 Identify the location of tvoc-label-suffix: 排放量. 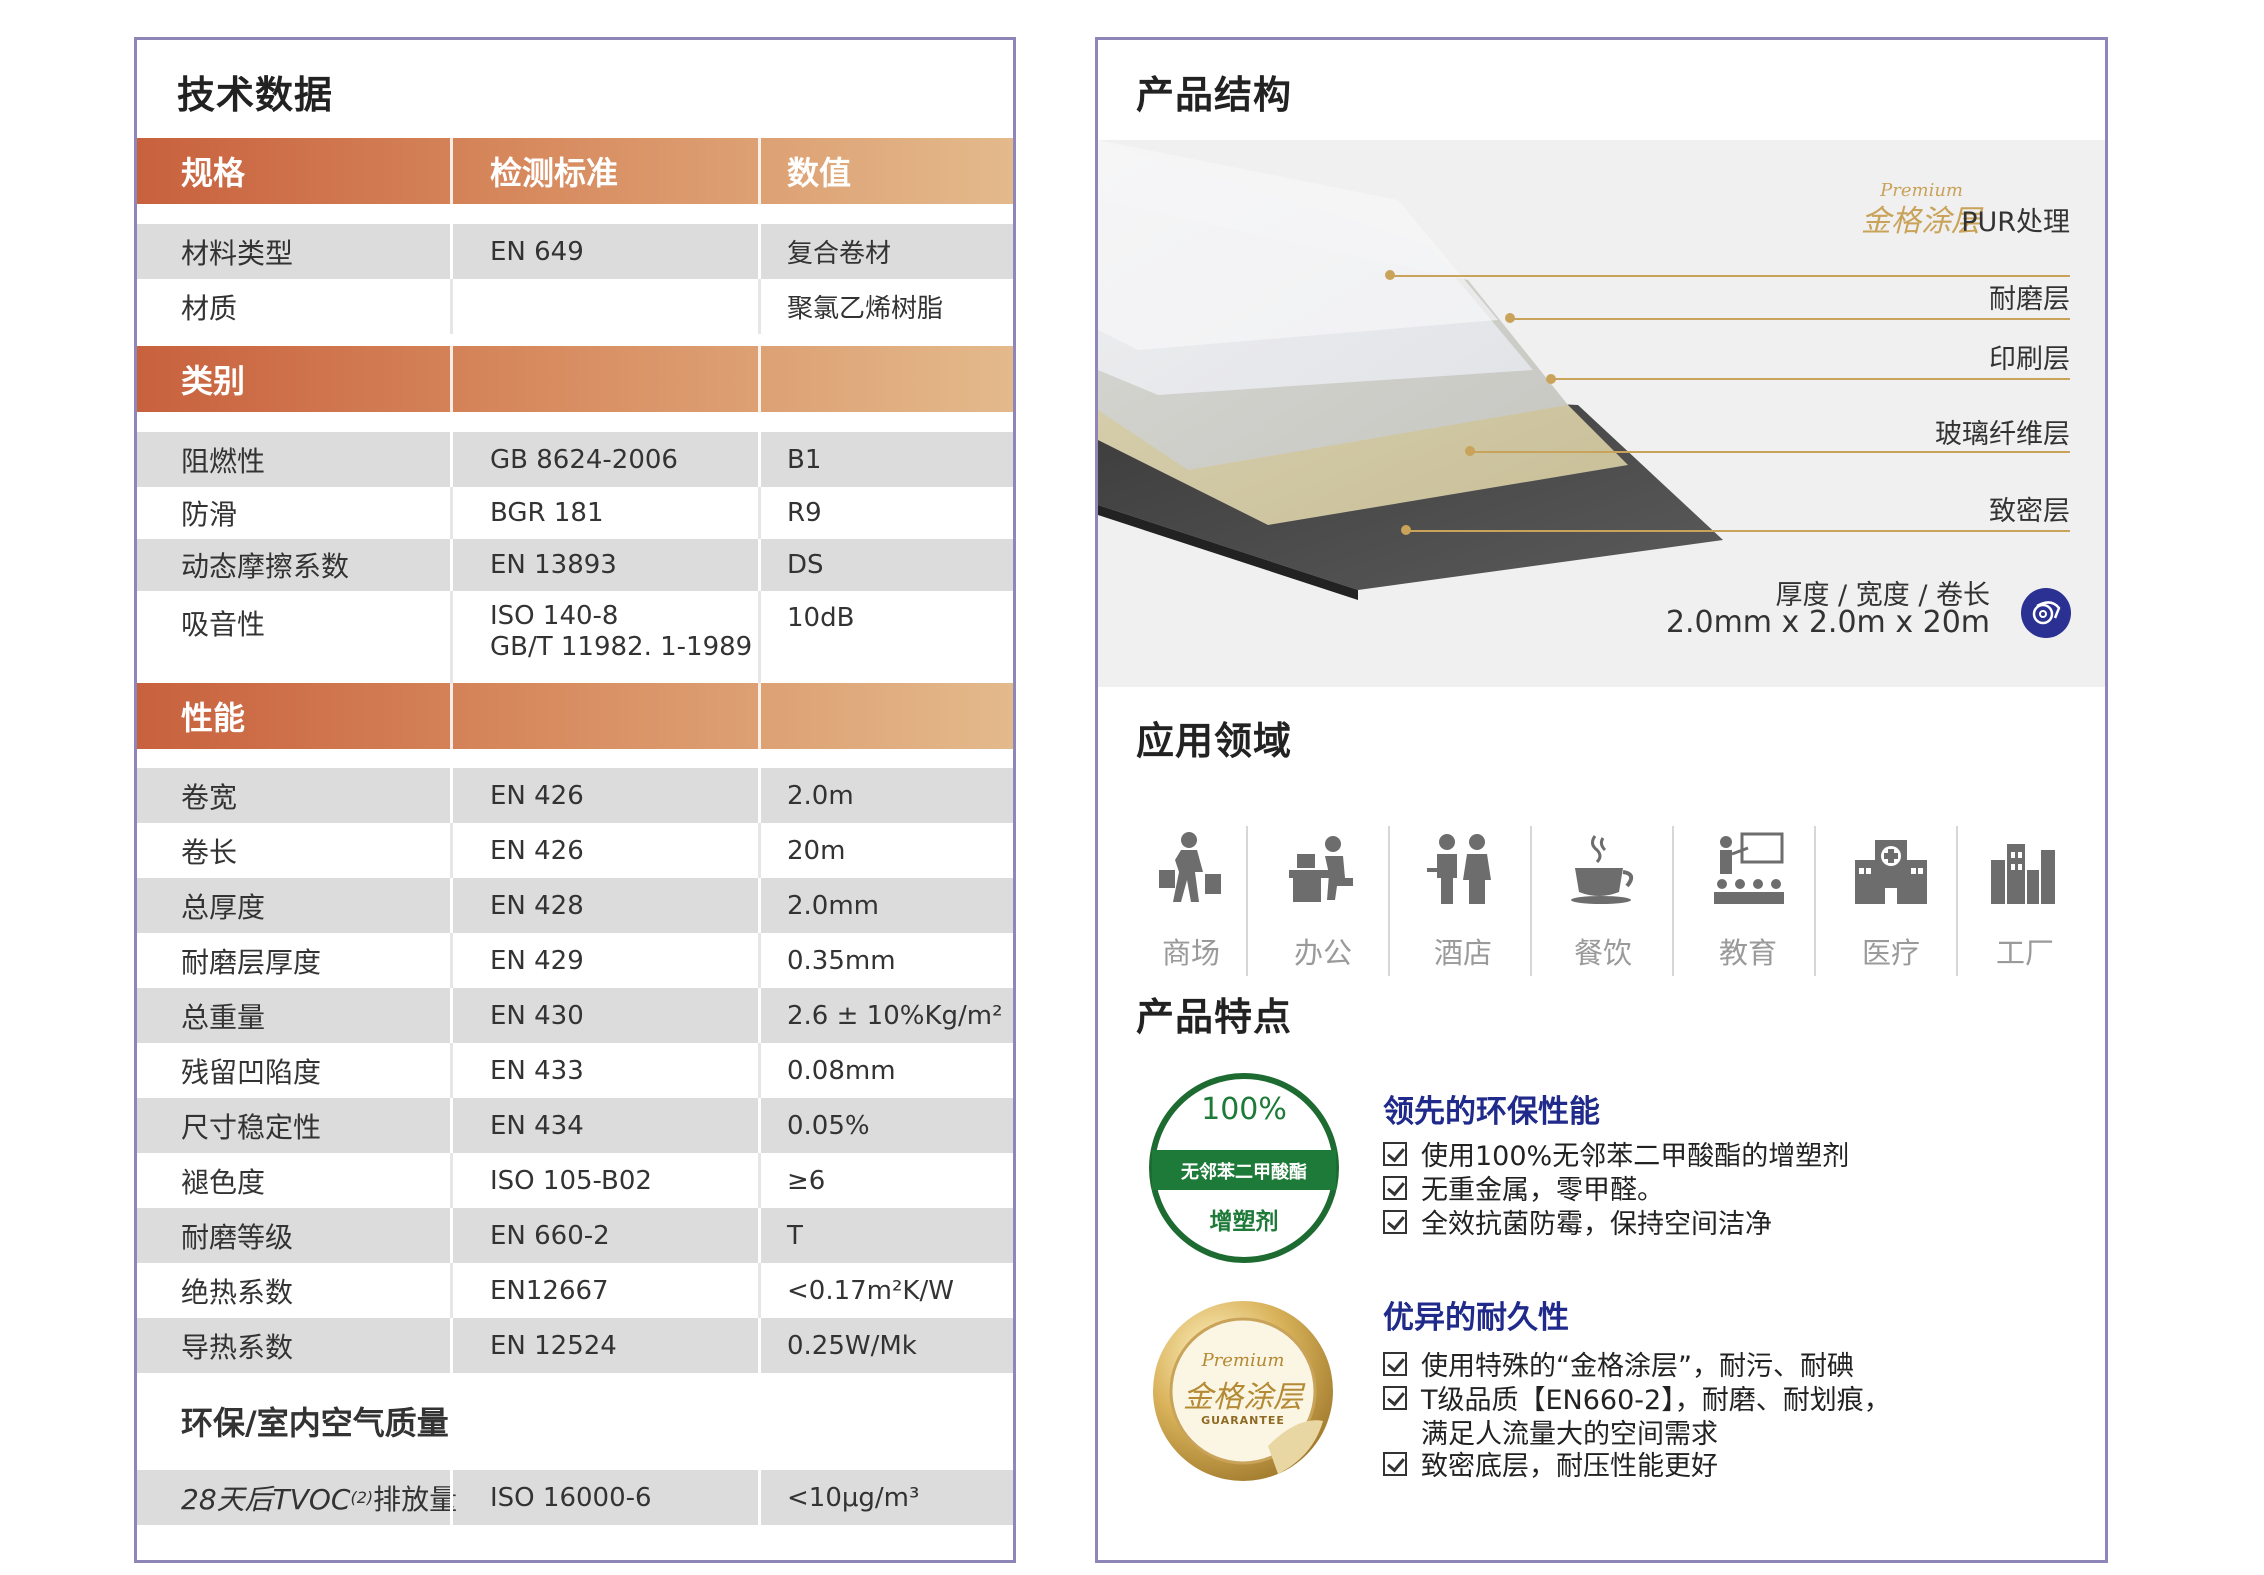
(415, 1499).